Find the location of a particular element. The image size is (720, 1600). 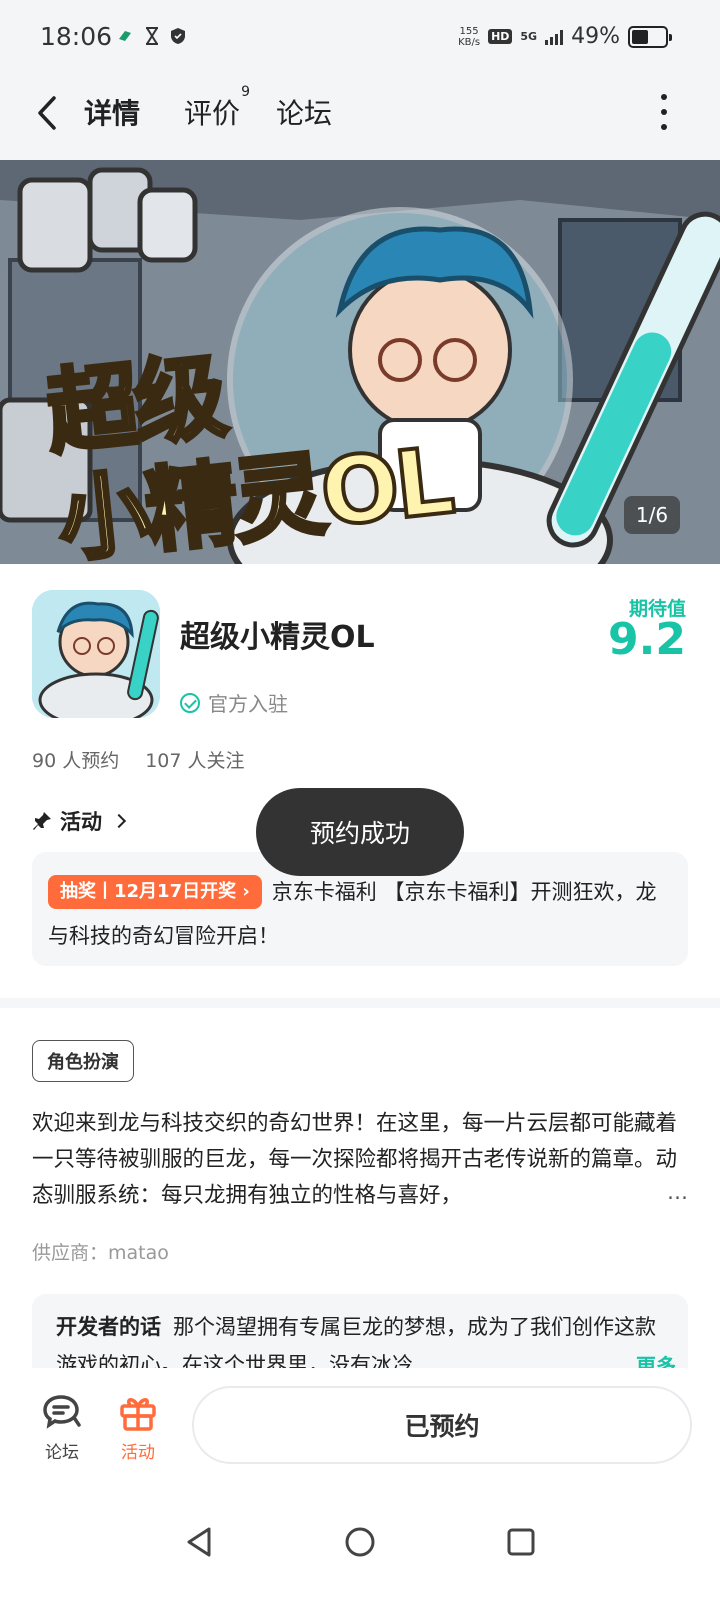

lottery-tag: 抽奖丨12月17日开奖 › is located at coordinates (155, 892).